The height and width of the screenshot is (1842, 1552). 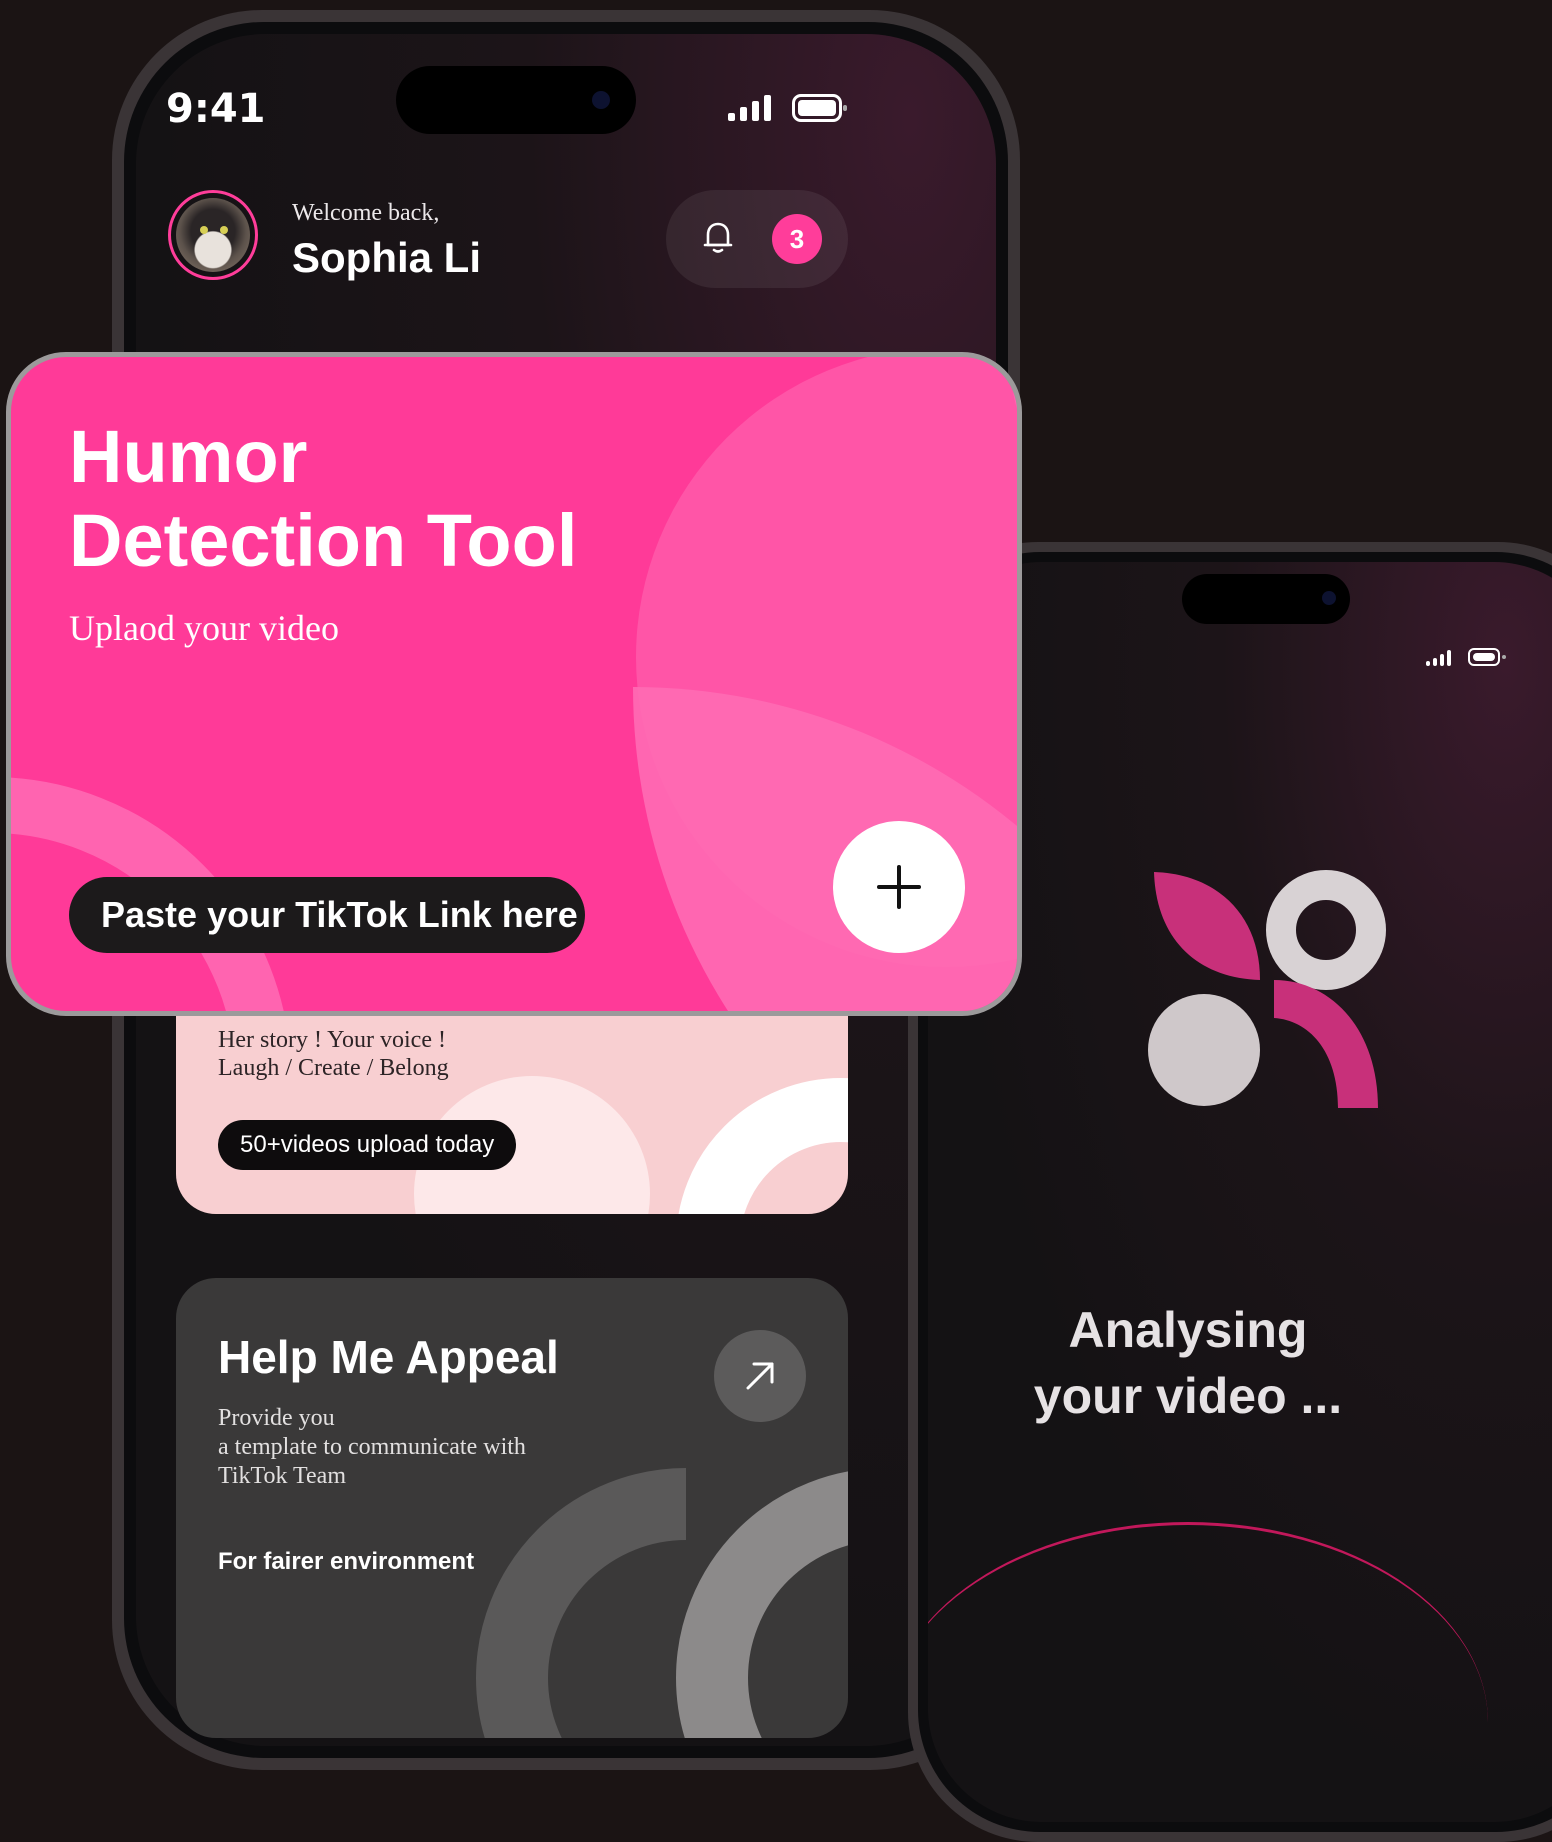 What do you see at coordinates (797, 239) in the screenshot?
I see `notification-badge: 3` at bounding box center [797, 239].